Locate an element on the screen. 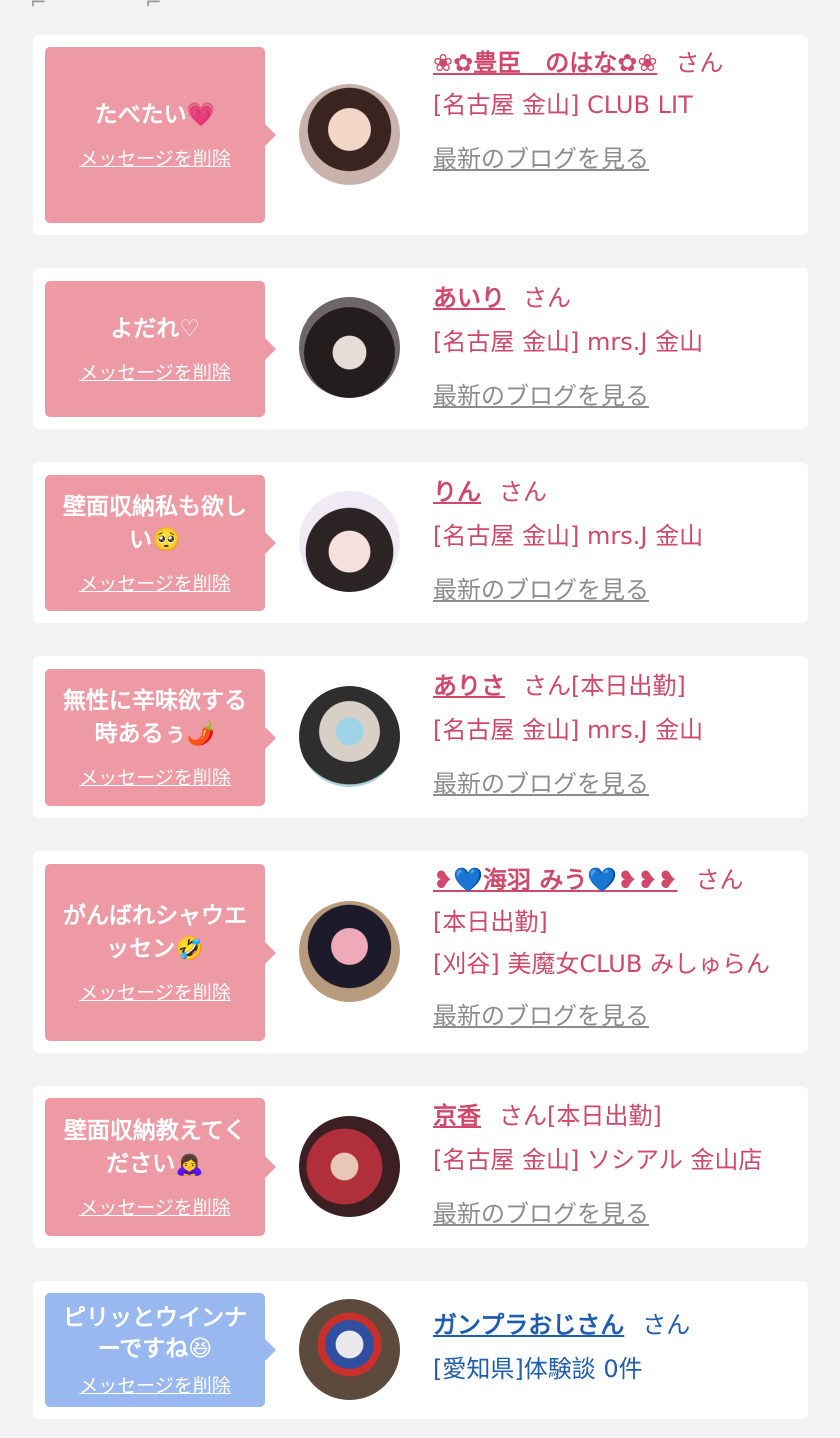 The width and height of the screenshot is (840, 1438). sender-name-link: ガンプラおじさん is located at coordinates (528, 1325).